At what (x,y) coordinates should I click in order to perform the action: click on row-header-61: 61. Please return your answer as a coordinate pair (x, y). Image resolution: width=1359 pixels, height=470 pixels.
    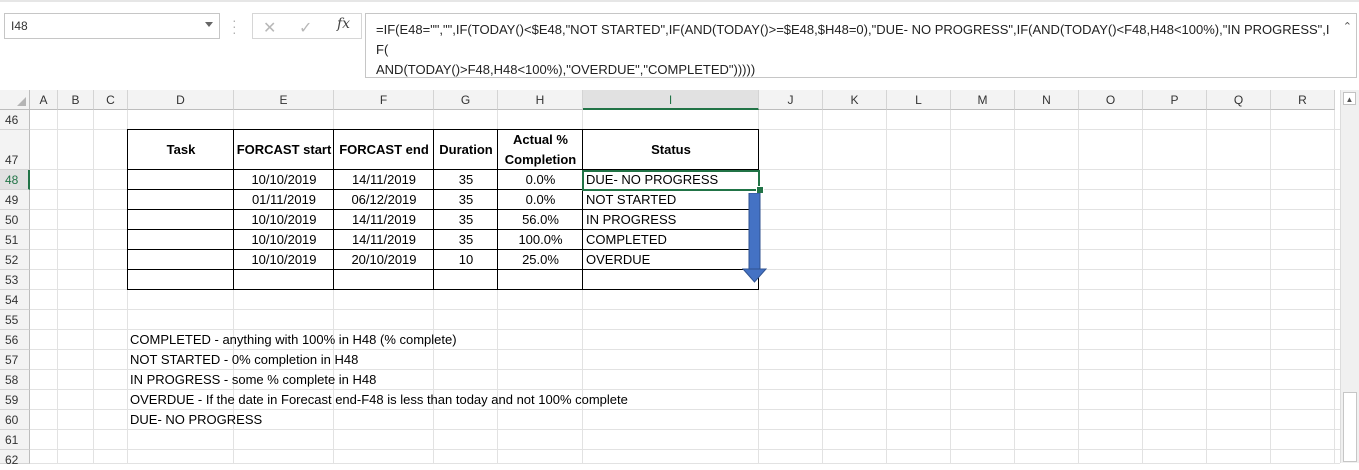
    Looking at the image, I should click on (15, 440).